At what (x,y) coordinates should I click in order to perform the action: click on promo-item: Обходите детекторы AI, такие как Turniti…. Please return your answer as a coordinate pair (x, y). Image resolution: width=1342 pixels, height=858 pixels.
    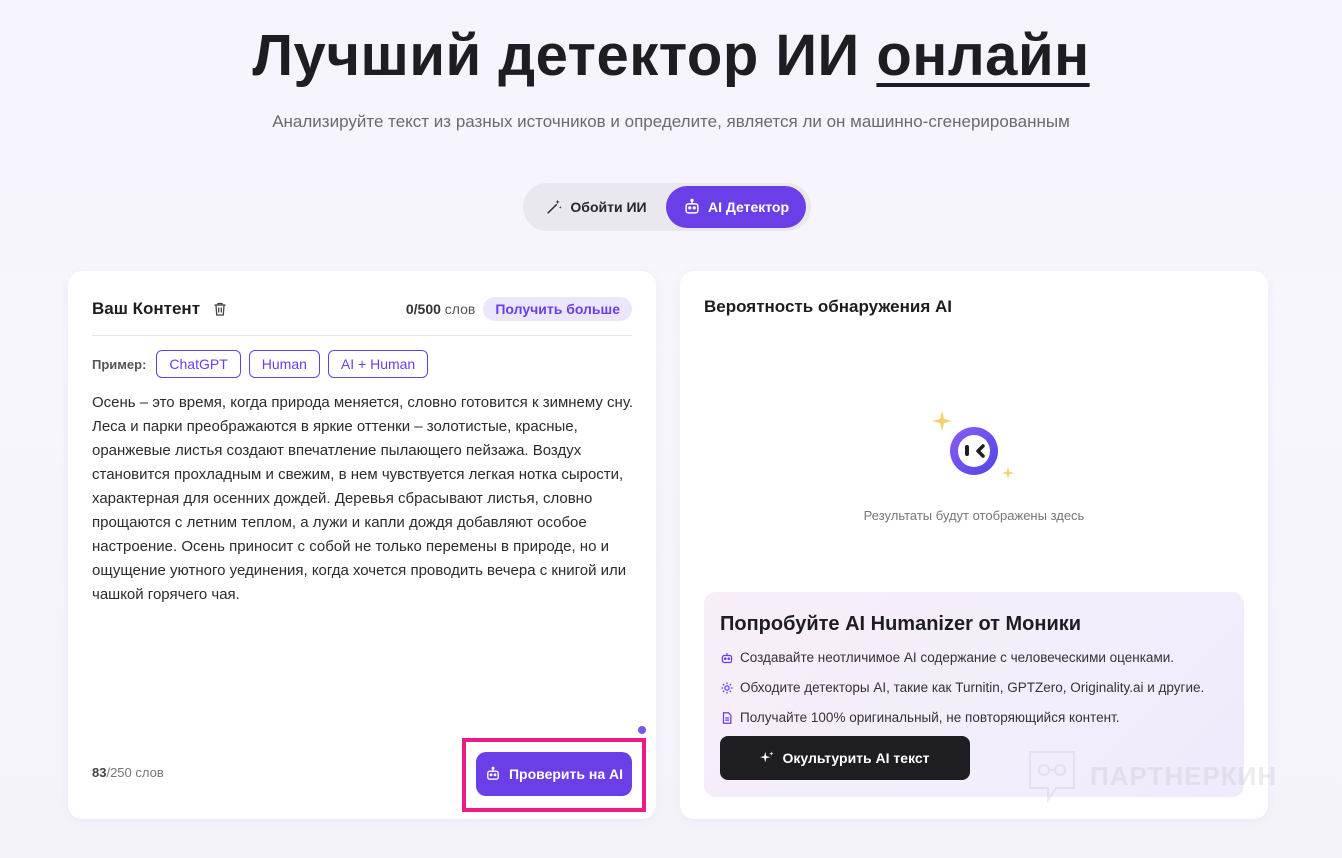
    Looking at the image, I should click on (962, 687).